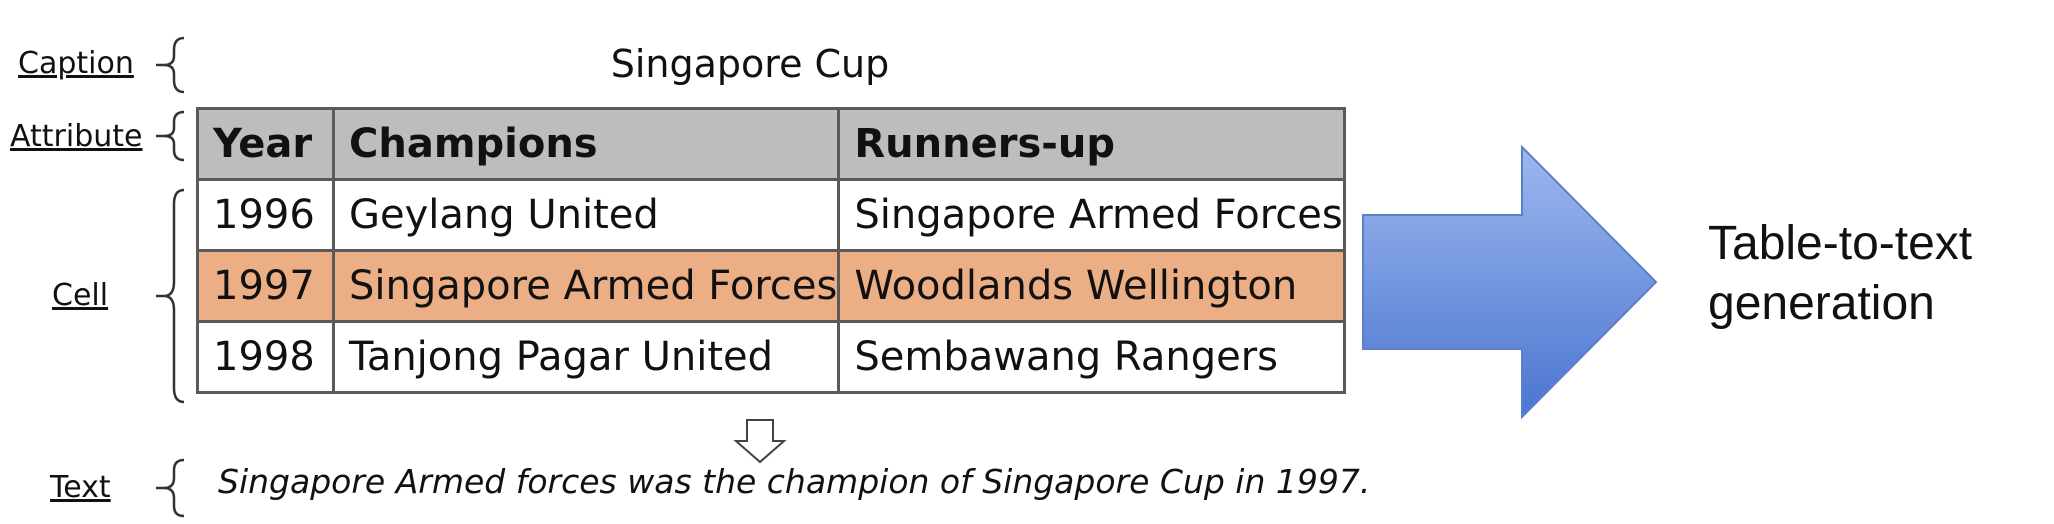 This screenshot has width=2054, height=524. What do you see at coordinates (1840, 274) in the screenshot?
I see `result-label: Table-to-text generation` at bounding box center [1840, 274].